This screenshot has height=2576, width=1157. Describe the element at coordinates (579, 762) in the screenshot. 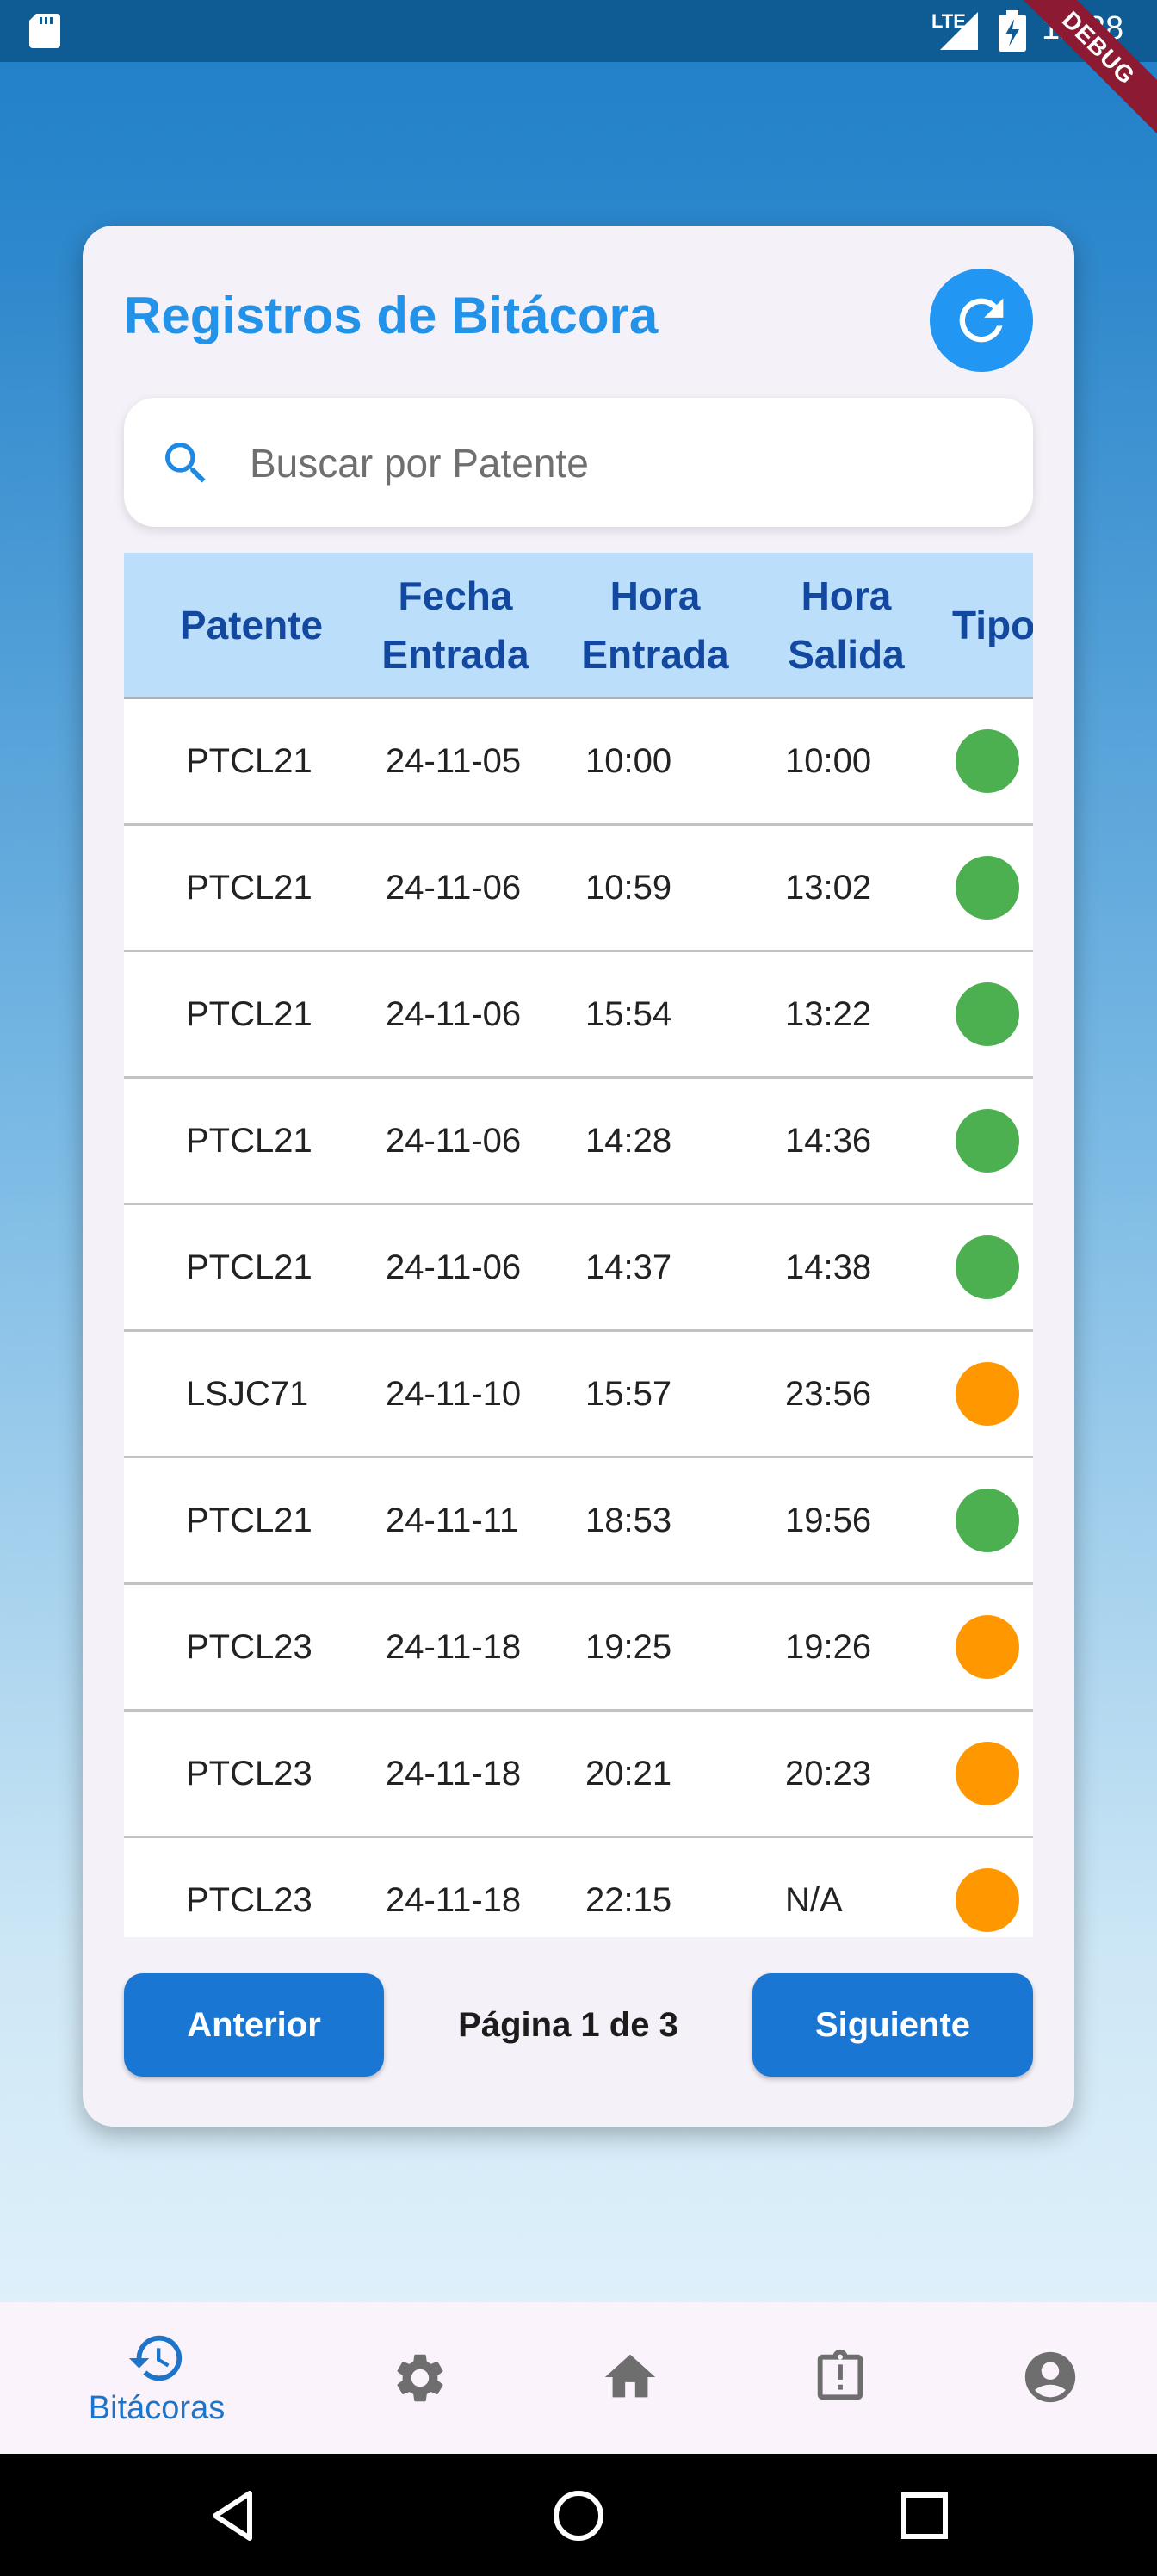

I see `table-row: PTCL21 24-11-05 10:00 10:00` at that location.